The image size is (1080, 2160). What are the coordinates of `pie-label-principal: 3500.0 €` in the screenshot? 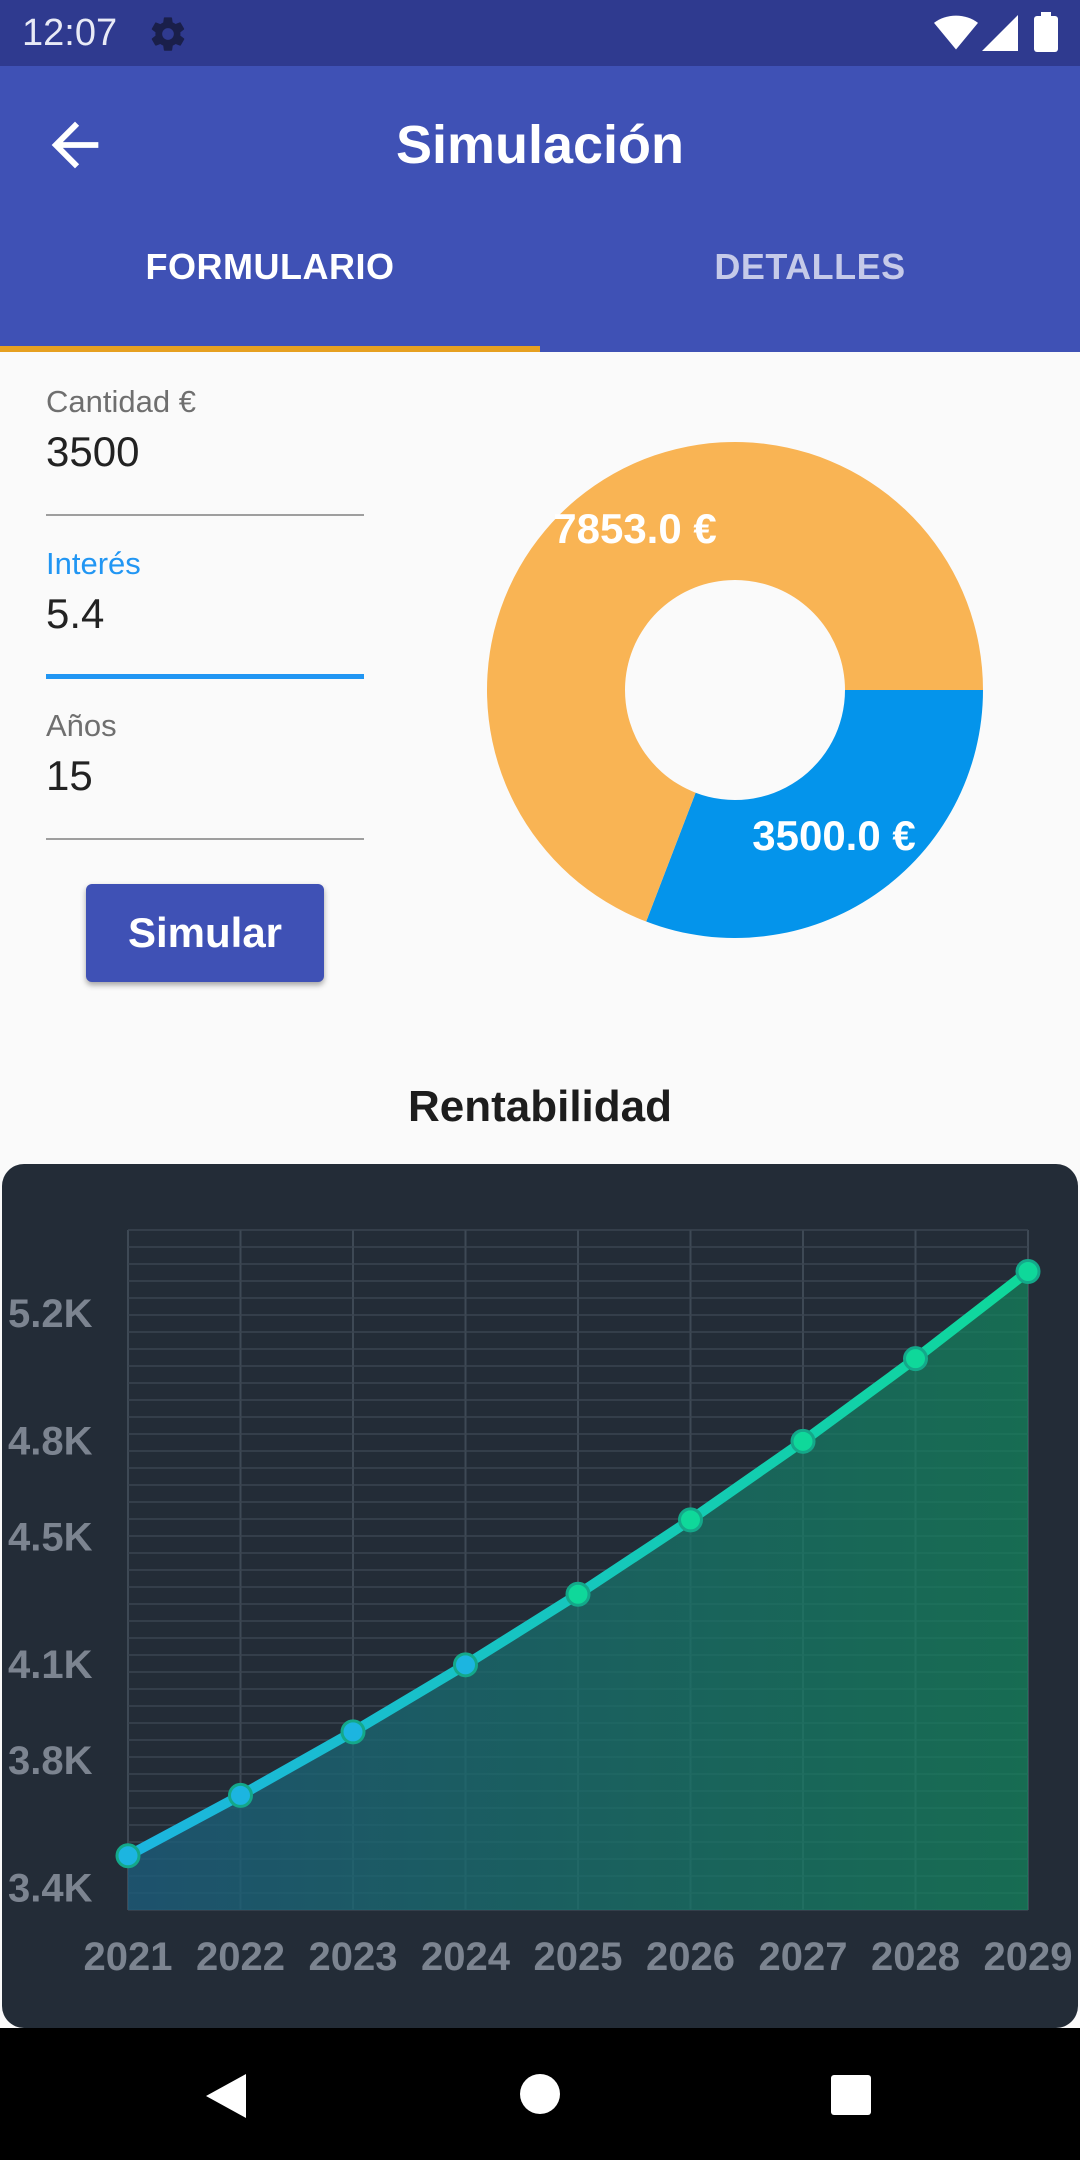 It's located at (834, 835).